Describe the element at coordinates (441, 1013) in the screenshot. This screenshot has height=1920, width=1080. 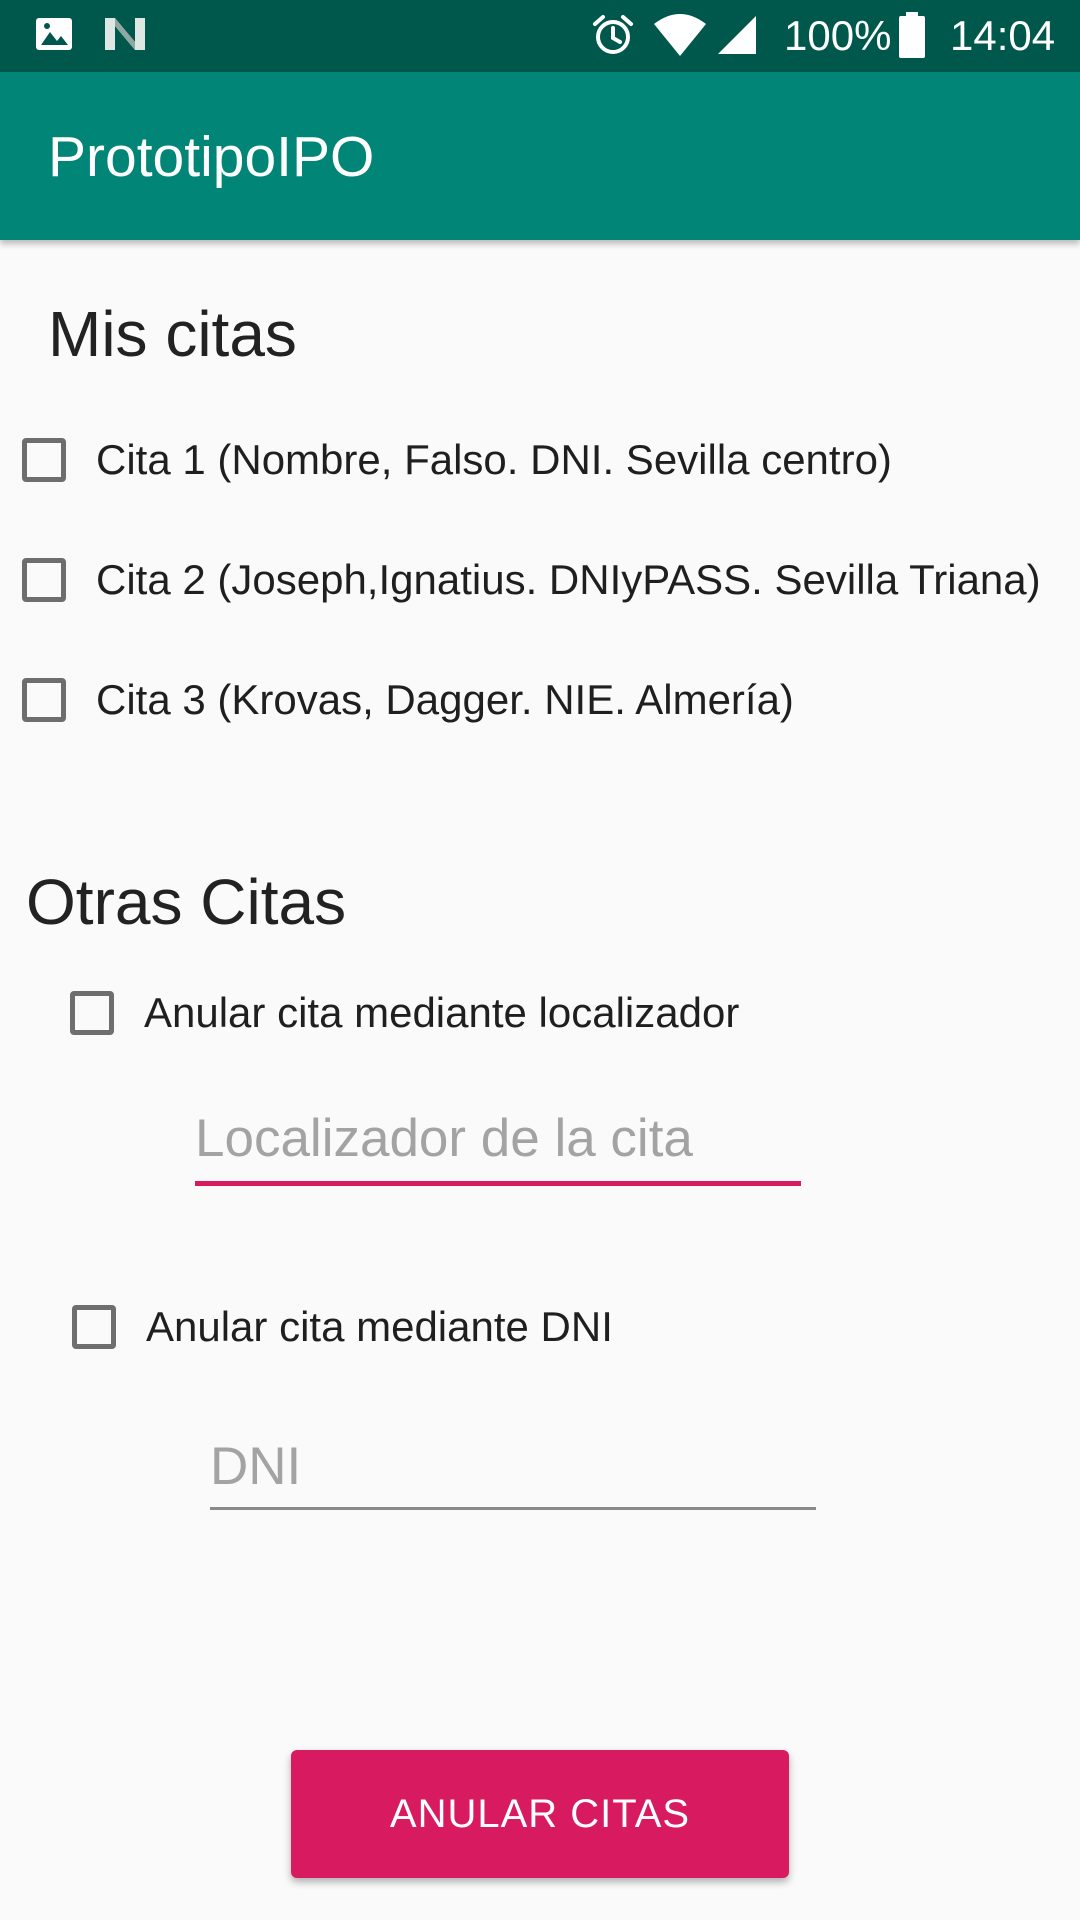
I see `localizador-checkbox-label: Anular cita mediante localizador` at that location.